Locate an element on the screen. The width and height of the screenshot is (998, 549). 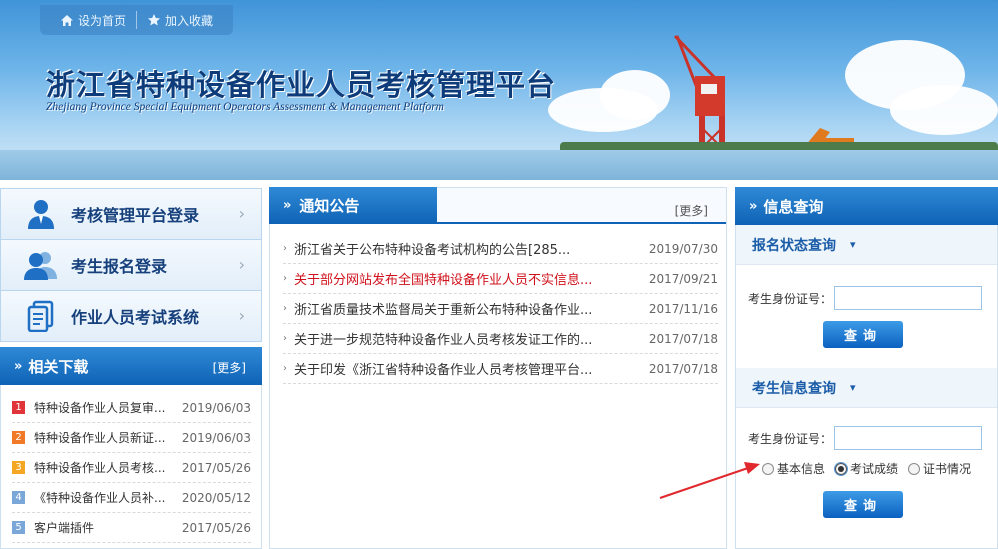
set-homepage-link: 设为首页 is located at coordinates (93, 20).